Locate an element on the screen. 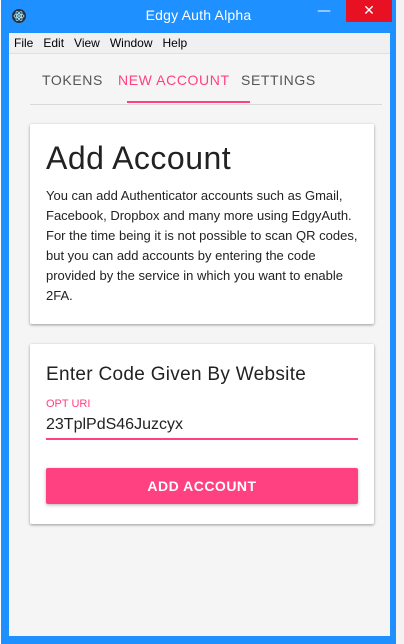 The width and height of the screenshot is (404, 644). menu-window: Window is located at coordinates (131, 41).